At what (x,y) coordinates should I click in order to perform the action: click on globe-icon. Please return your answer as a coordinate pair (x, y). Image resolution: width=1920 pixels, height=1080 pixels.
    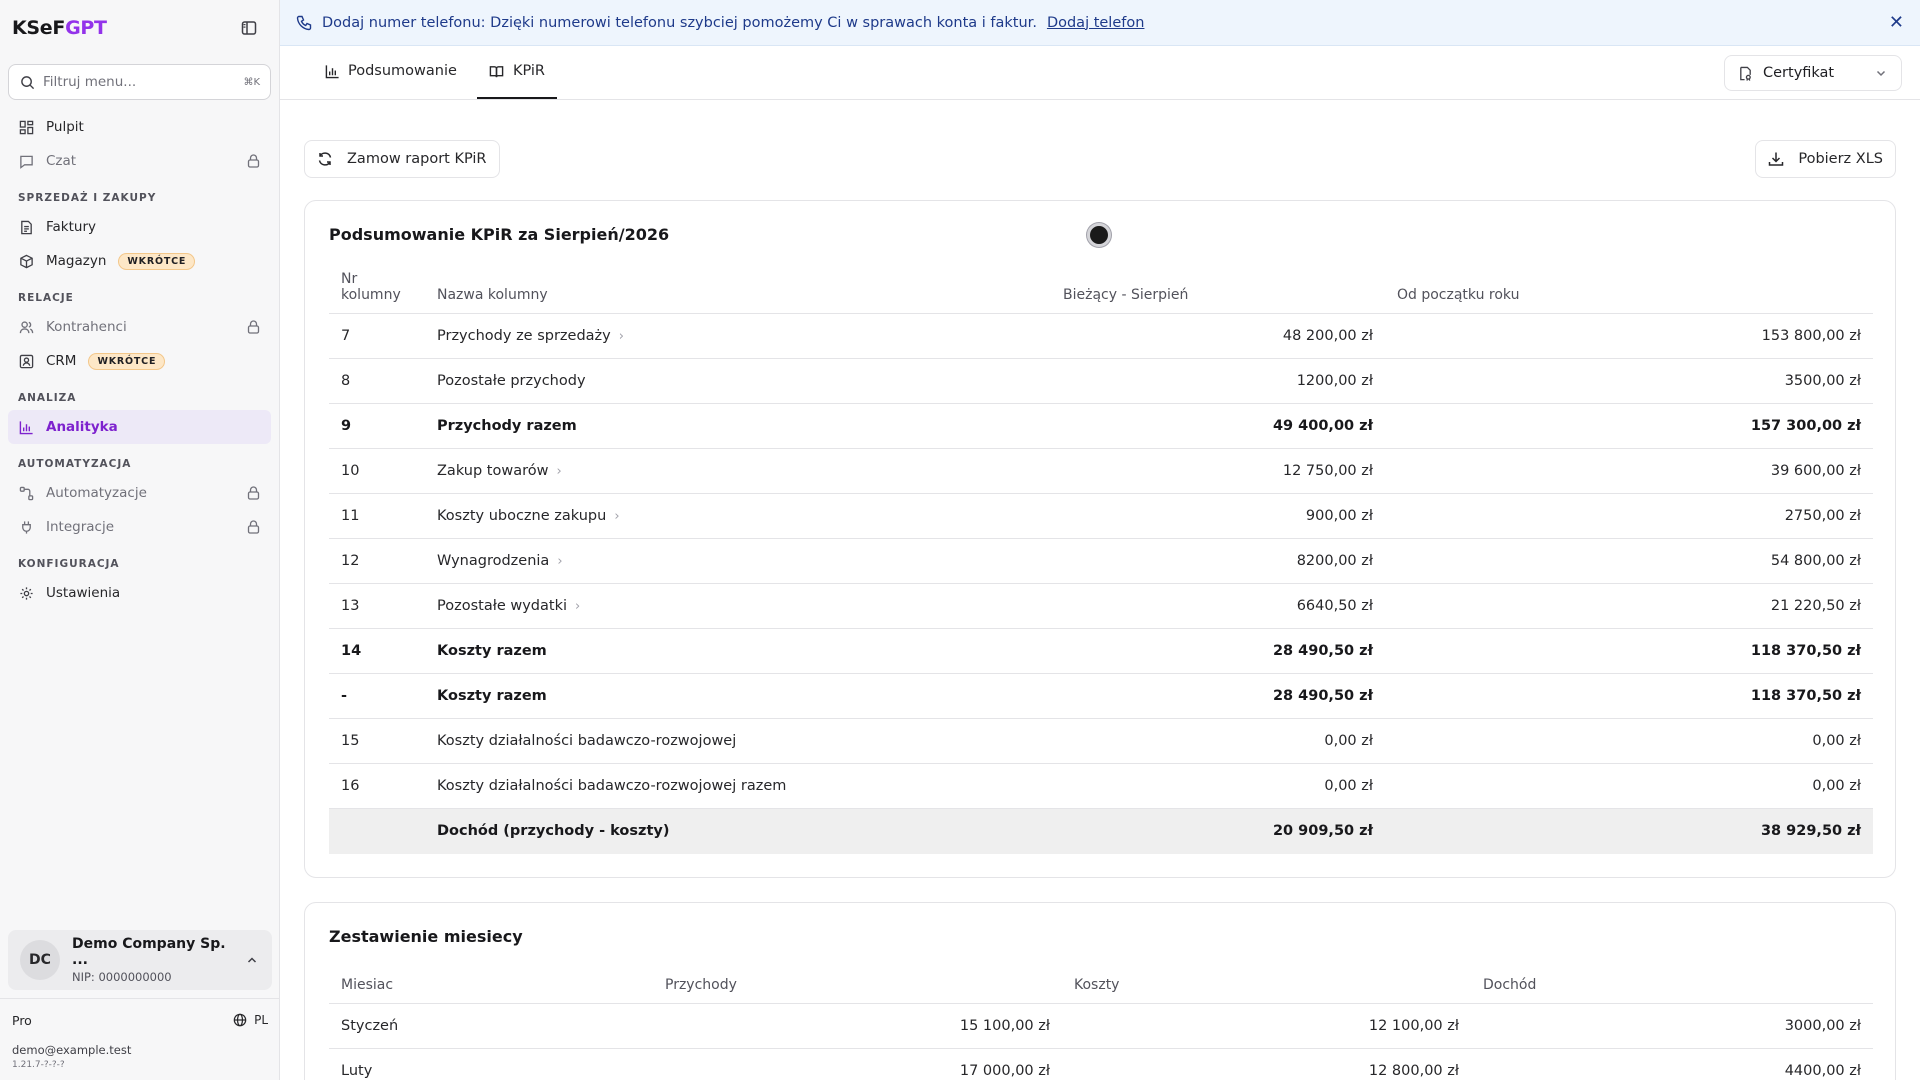
    Looking at the image, I should click on (240, 1020).